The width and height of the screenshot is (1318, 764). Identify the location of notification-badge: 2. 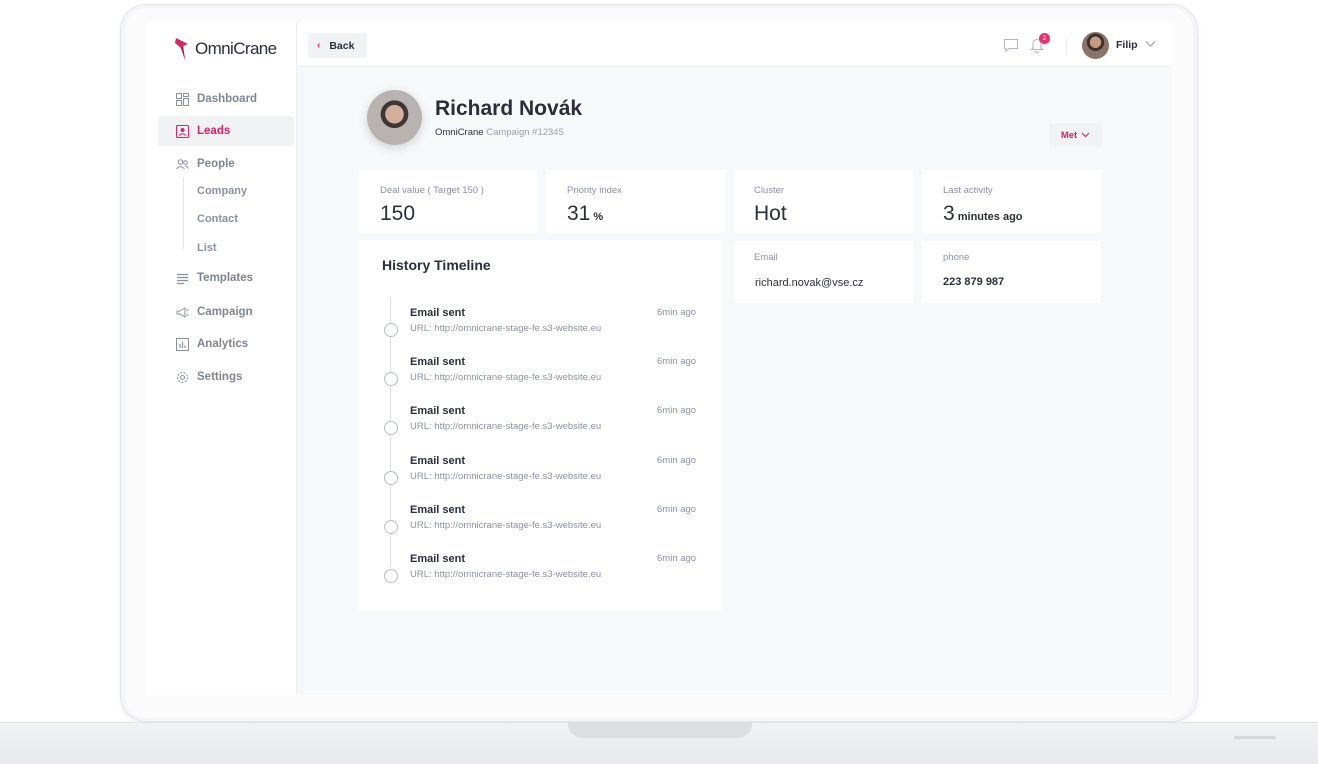
(1044, 38).